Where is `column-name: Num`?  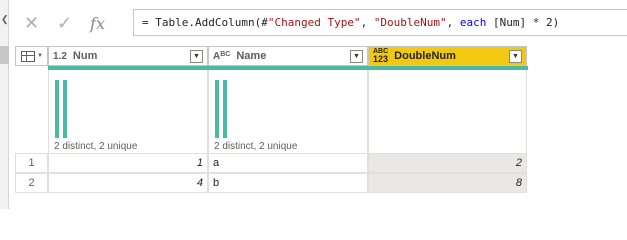 column-name: Num is located at coordinates (85, 56).